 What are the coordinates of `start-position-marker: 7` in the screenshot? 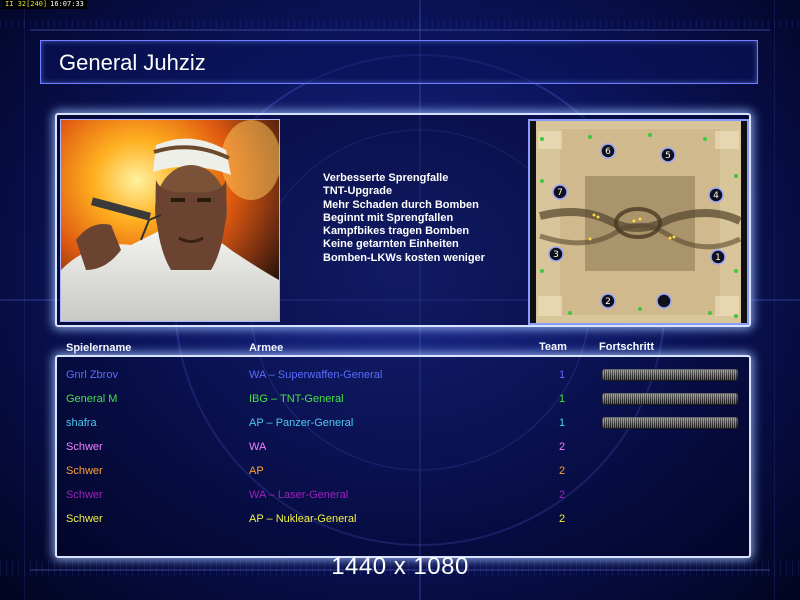 It's located at (560, 192).